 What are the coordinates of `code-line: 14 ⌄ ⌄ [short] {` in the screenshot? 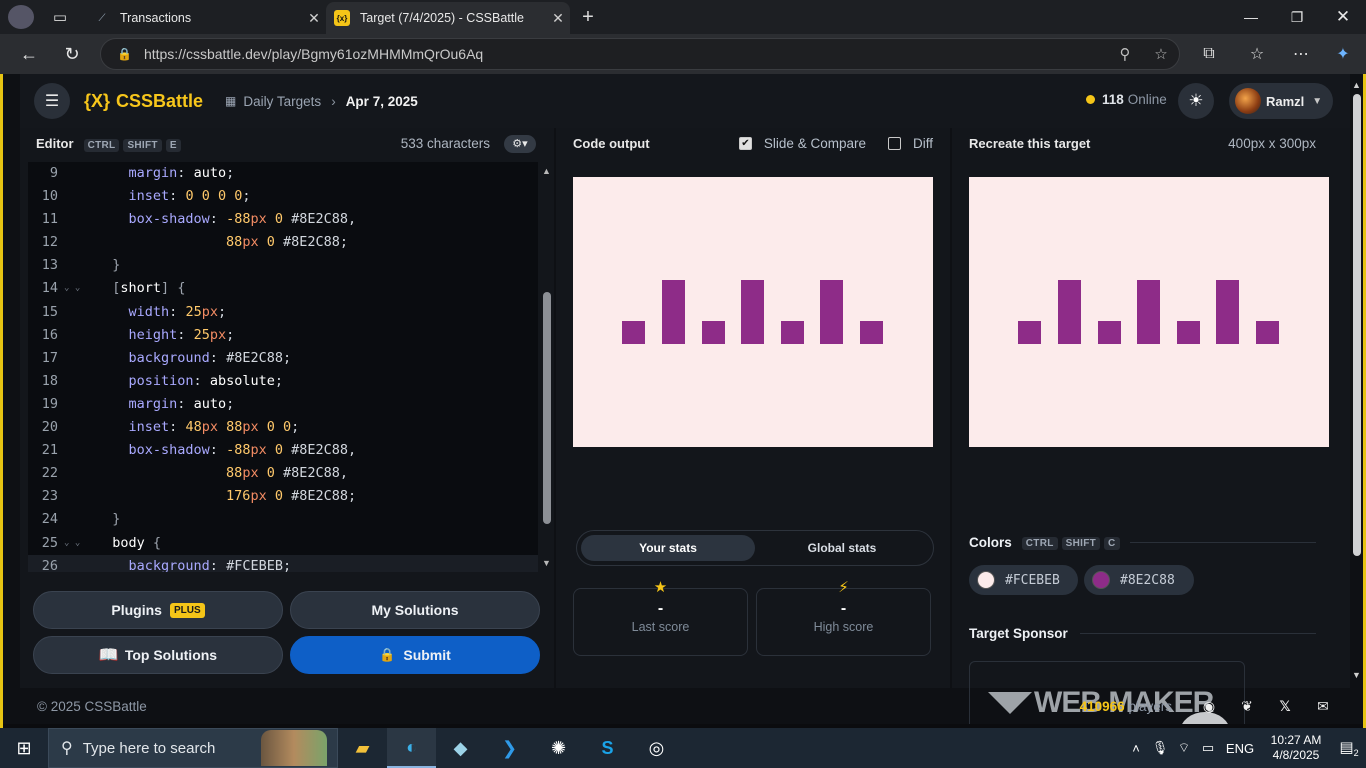 It's located at (283, 288).